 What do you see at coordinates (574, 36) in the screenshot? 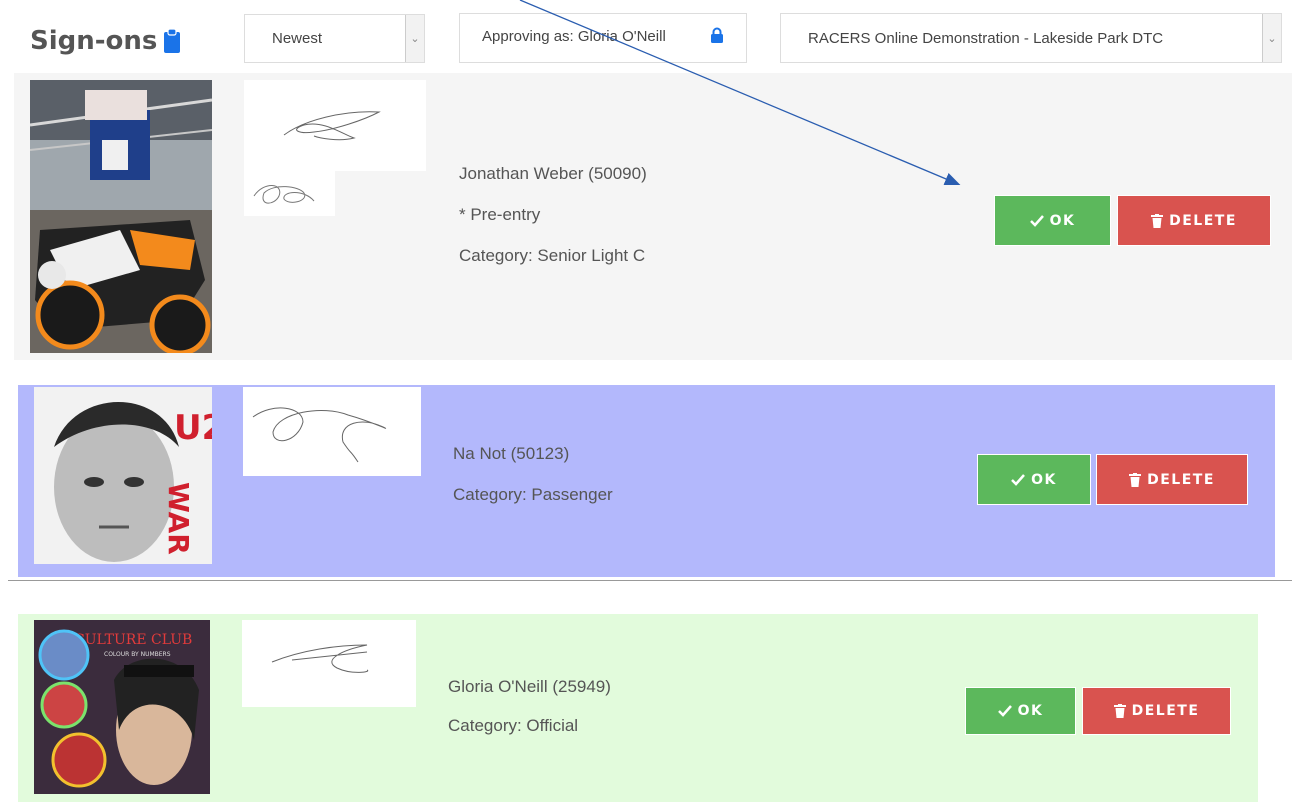
I see `approving-as-text: Approving as: Gloria O'Neill` at bounding box center [574, 36].